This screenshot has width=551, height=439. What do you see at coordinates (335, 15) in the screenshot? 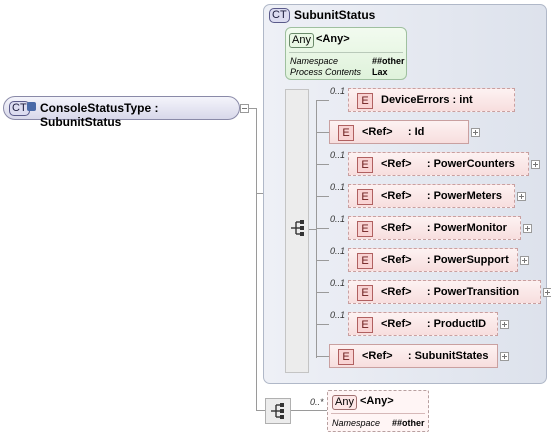
I see `complex-type-title: SubunitStatus` at bounding box center [335, 15].